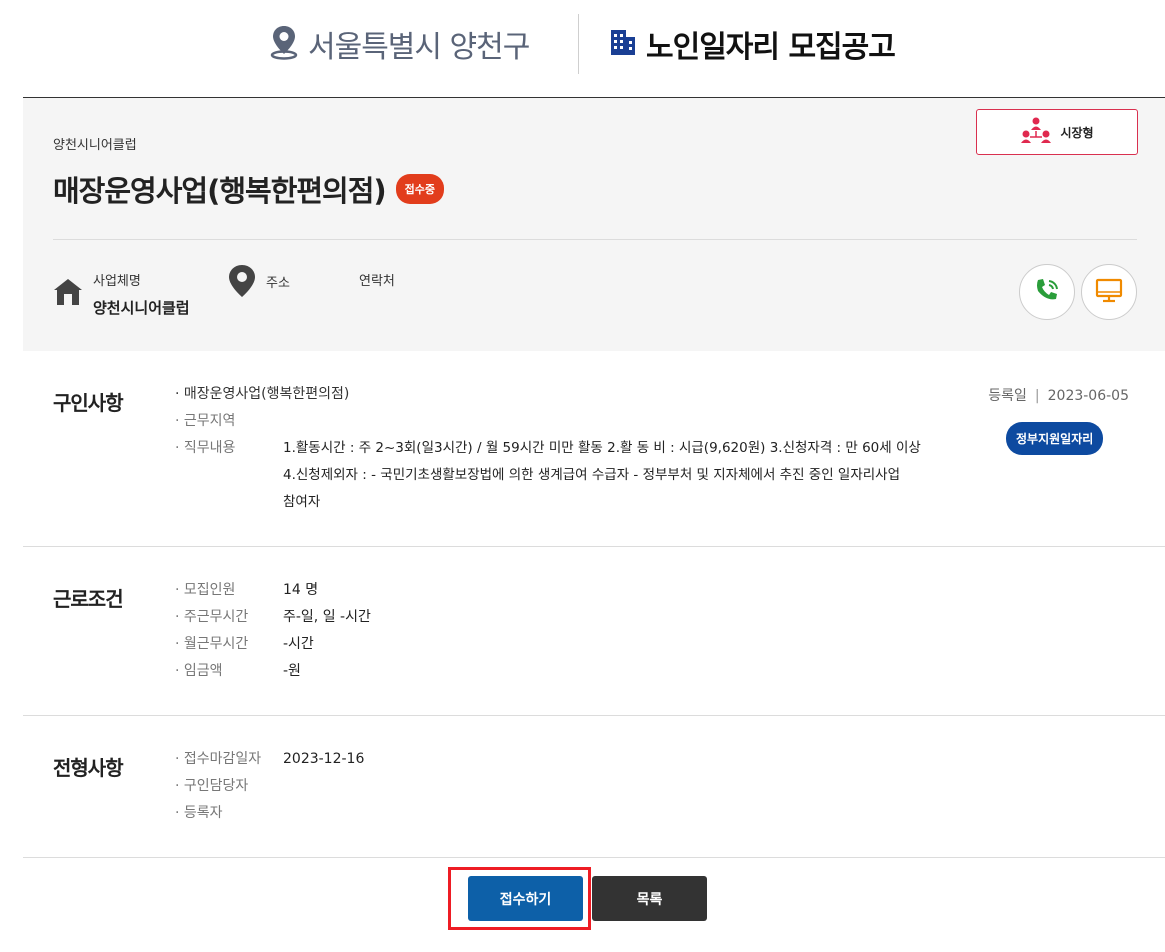 This screenshot has width=1165, height=952. What do you see at coordinates (1036, 132) in the screenshot?
I see `people-network-icon` at bounding box center [1036, 132].